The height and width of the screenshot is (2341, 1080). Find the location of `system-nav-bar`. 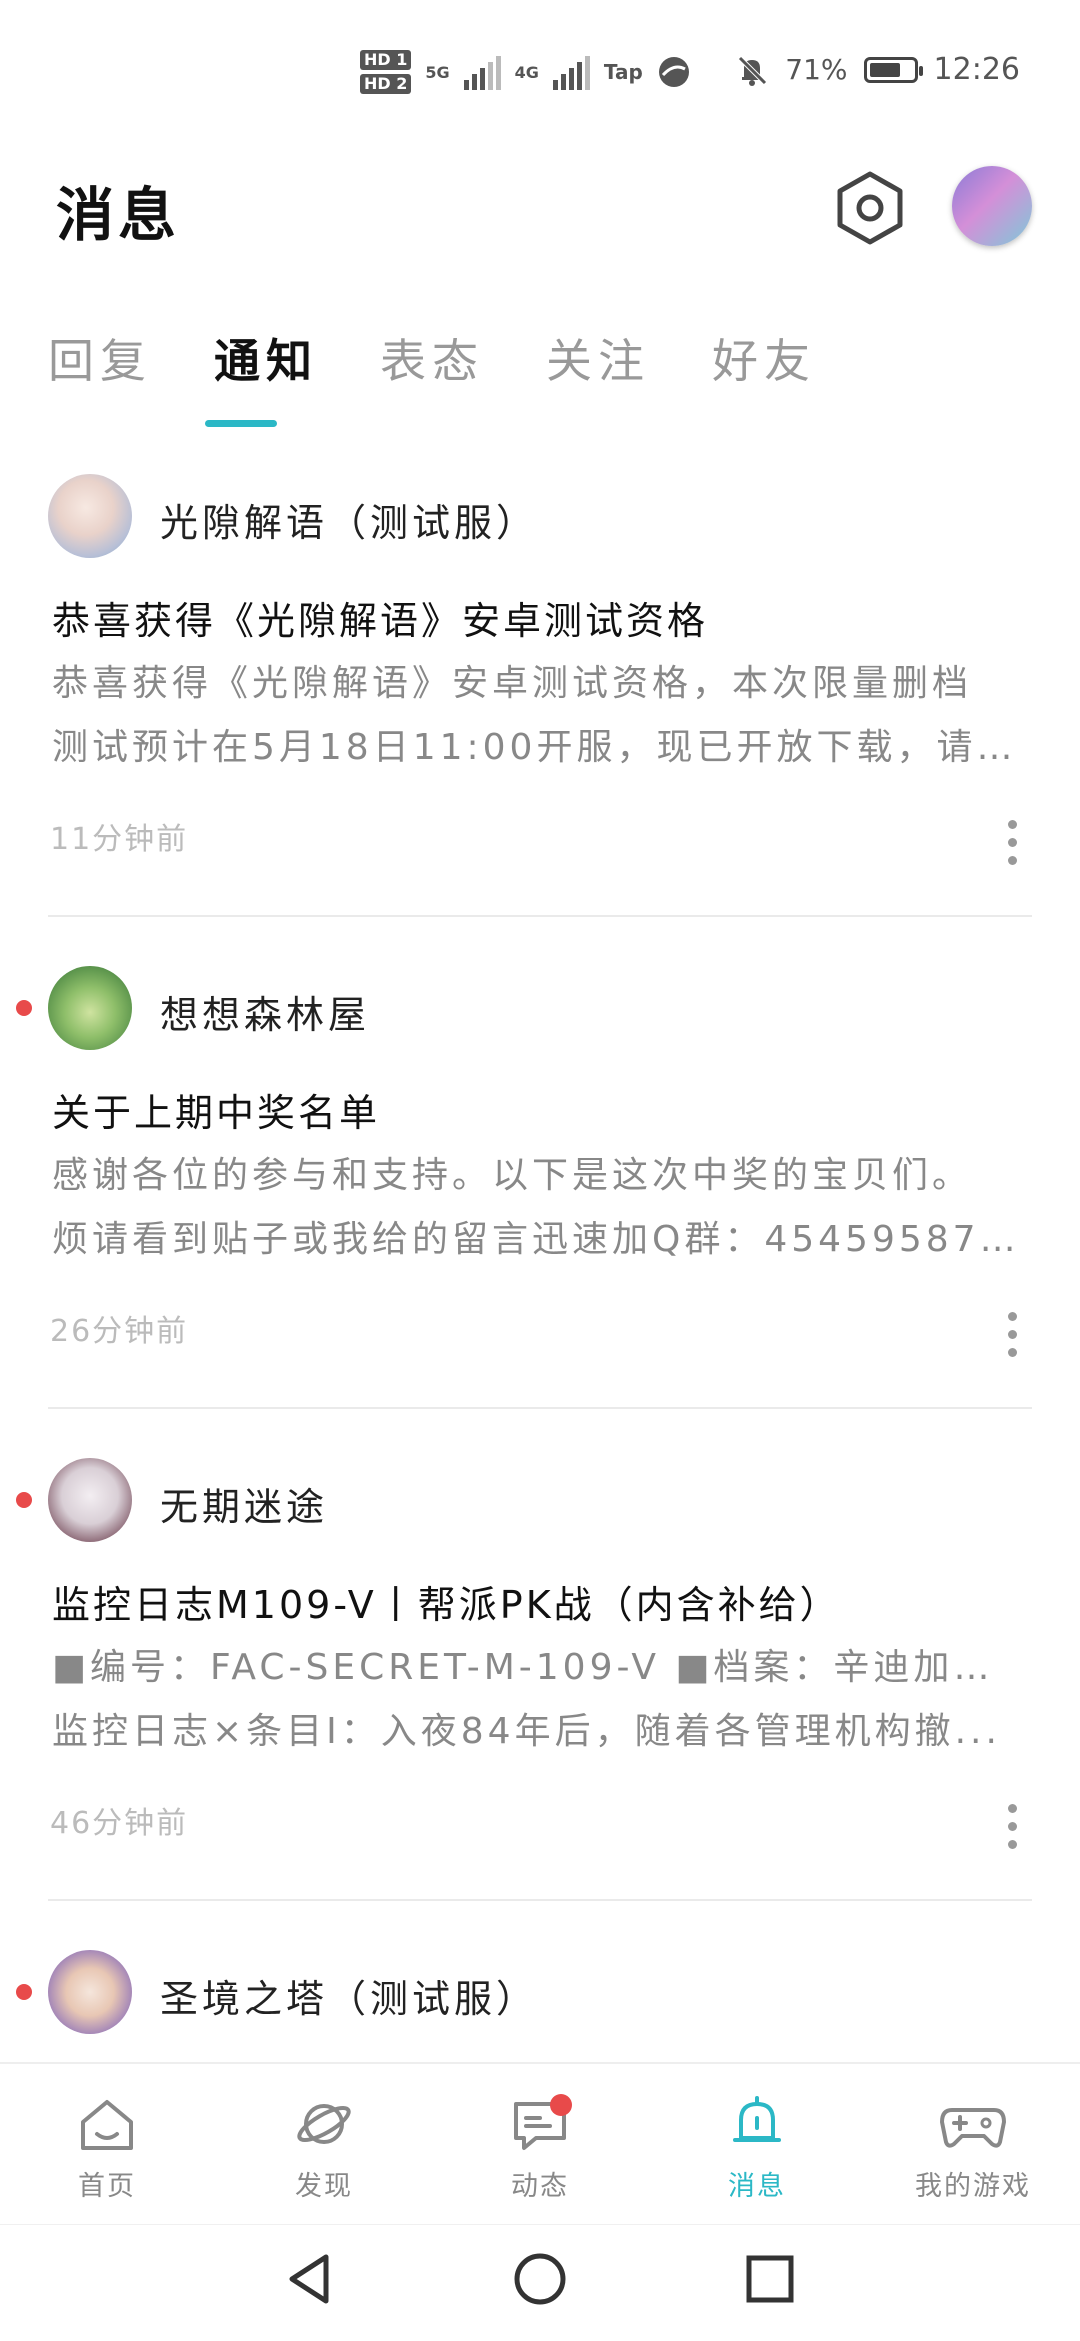

system-nav-bar is located at coordinates (540, 2282).